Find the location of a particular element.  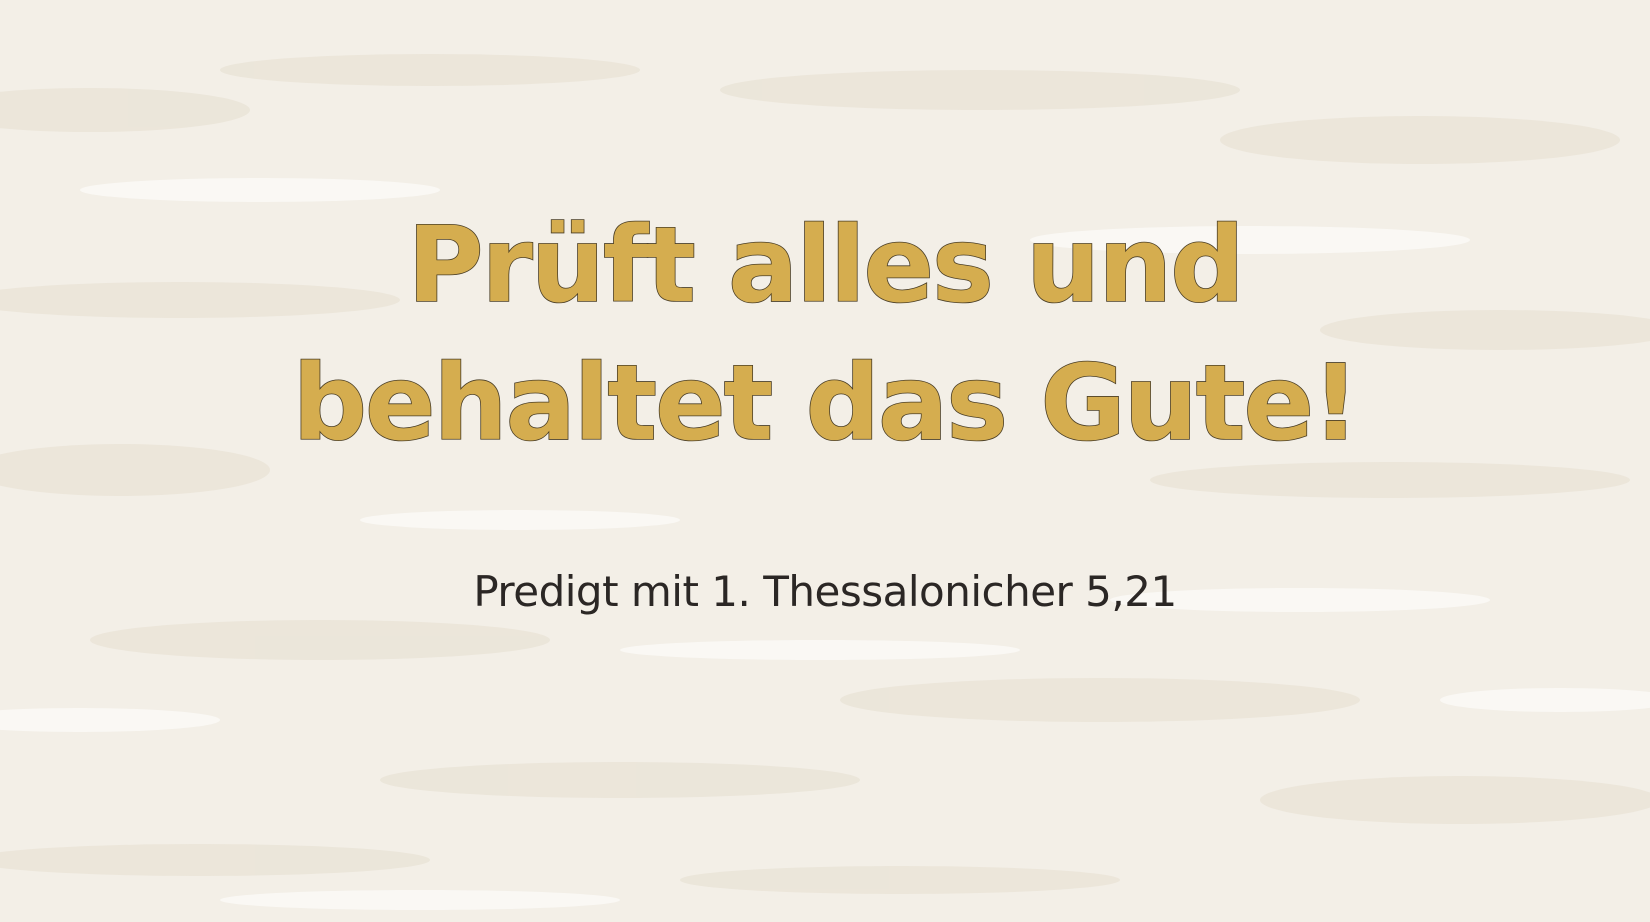

title-line-1: Prüft alles und is located at coordinates (826, 265).